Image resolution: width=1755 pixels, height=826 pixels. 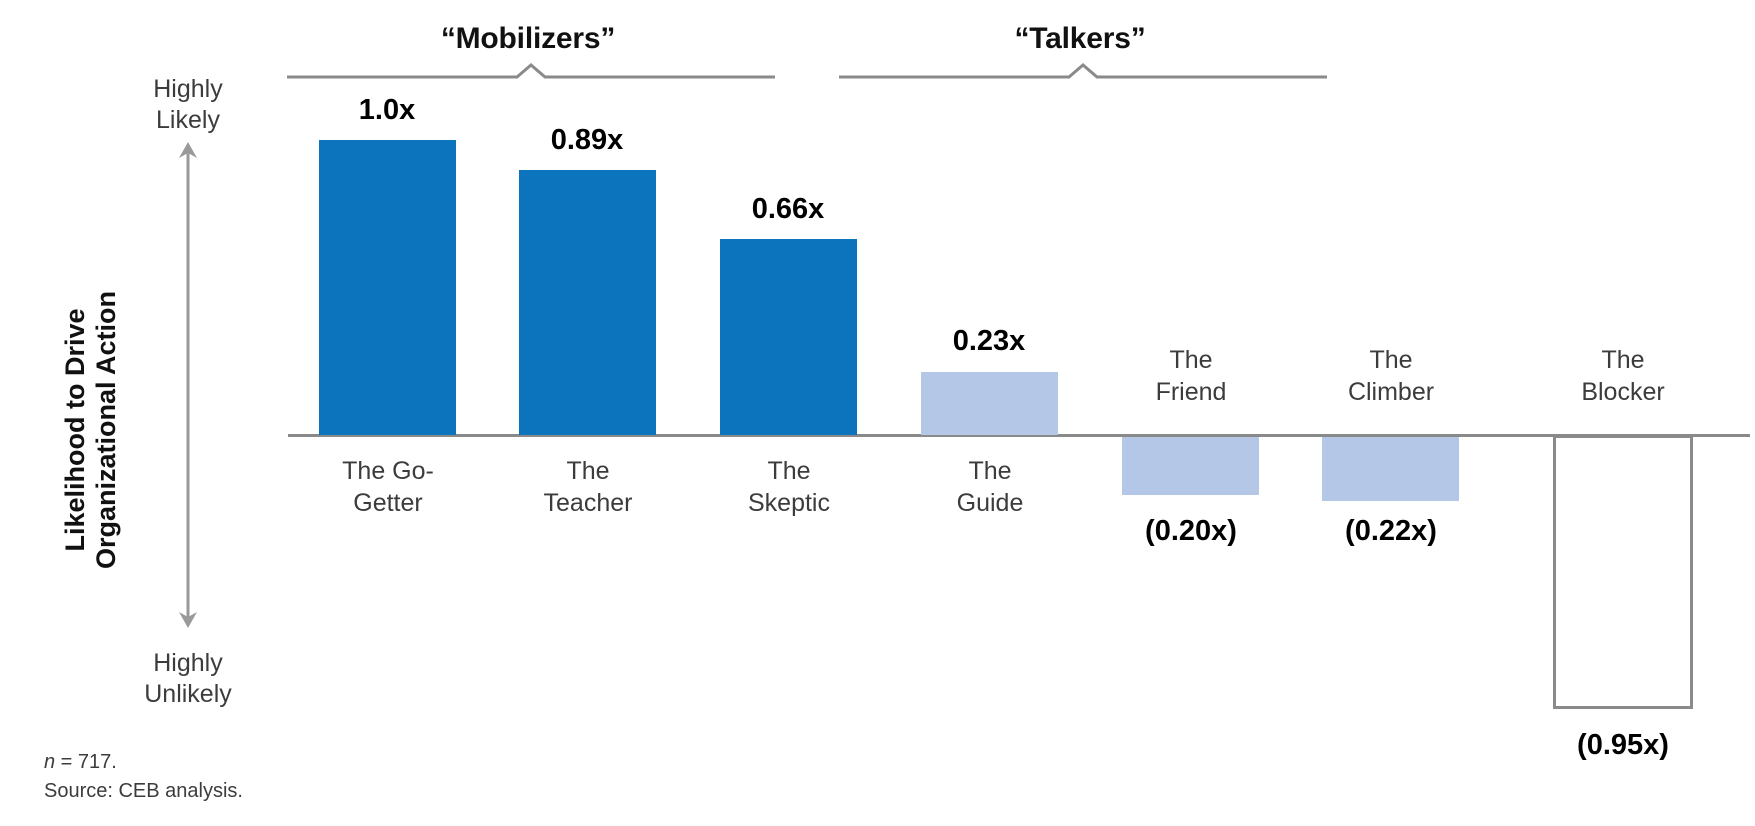 I want to click on bar-the-friend, so click(x=1190, y=466).